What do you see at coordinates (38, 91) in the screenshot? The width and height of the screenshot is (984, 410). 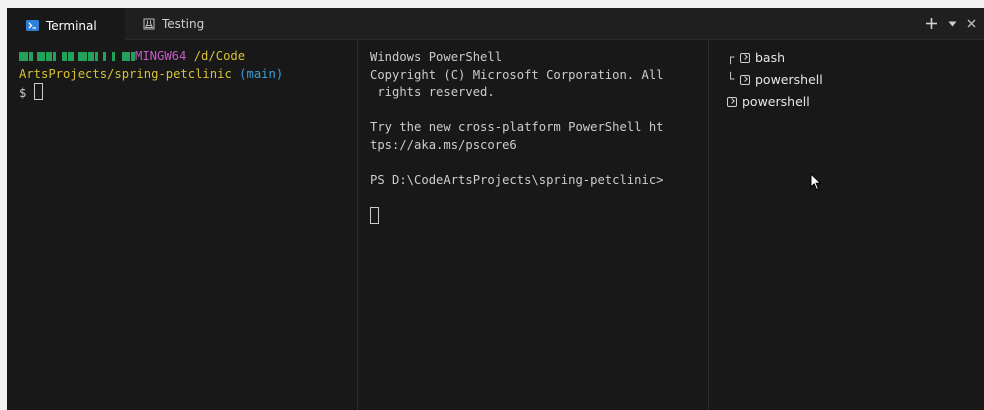 I see `bash-cursor` at bounding box center [38, 91].